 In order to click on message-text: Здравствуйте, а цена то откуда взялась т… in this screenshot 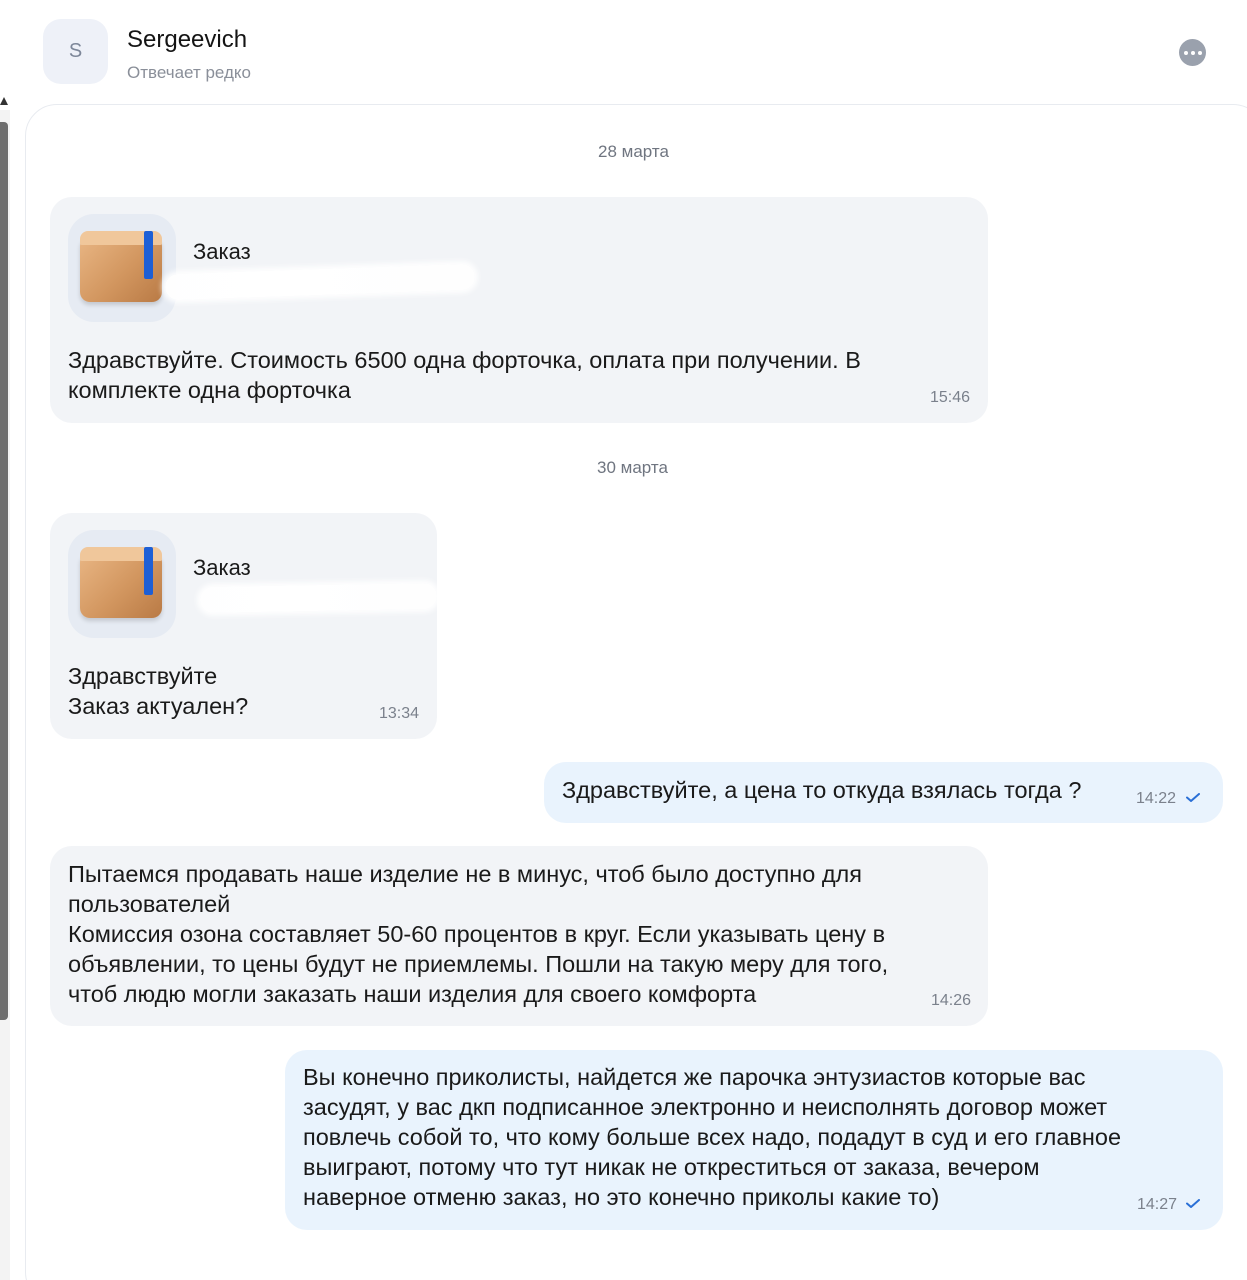, I will do `click(822, 790)`.